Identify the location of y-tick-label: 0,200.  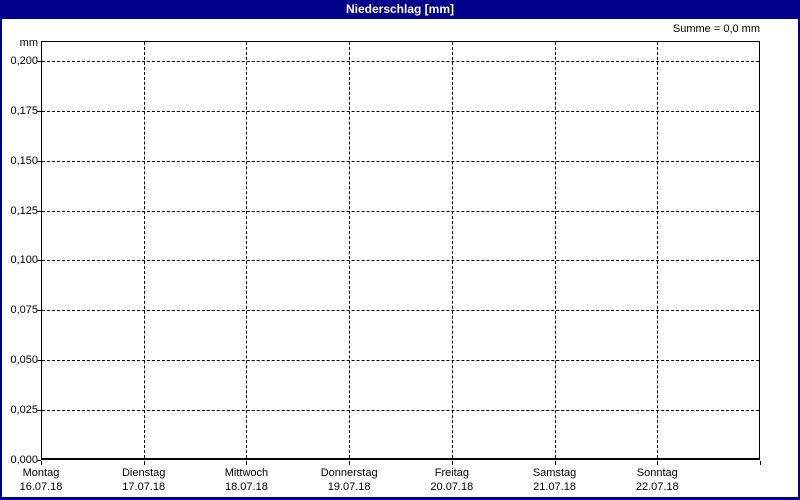
(24, 60).